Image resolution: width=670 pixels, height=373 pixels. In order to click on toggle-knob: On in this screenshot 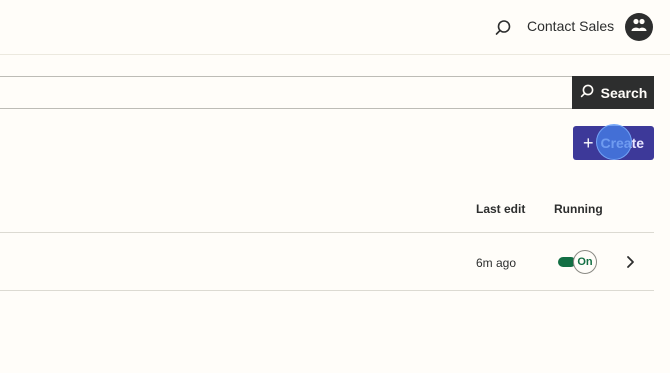, I will do `click(585, 262)`.